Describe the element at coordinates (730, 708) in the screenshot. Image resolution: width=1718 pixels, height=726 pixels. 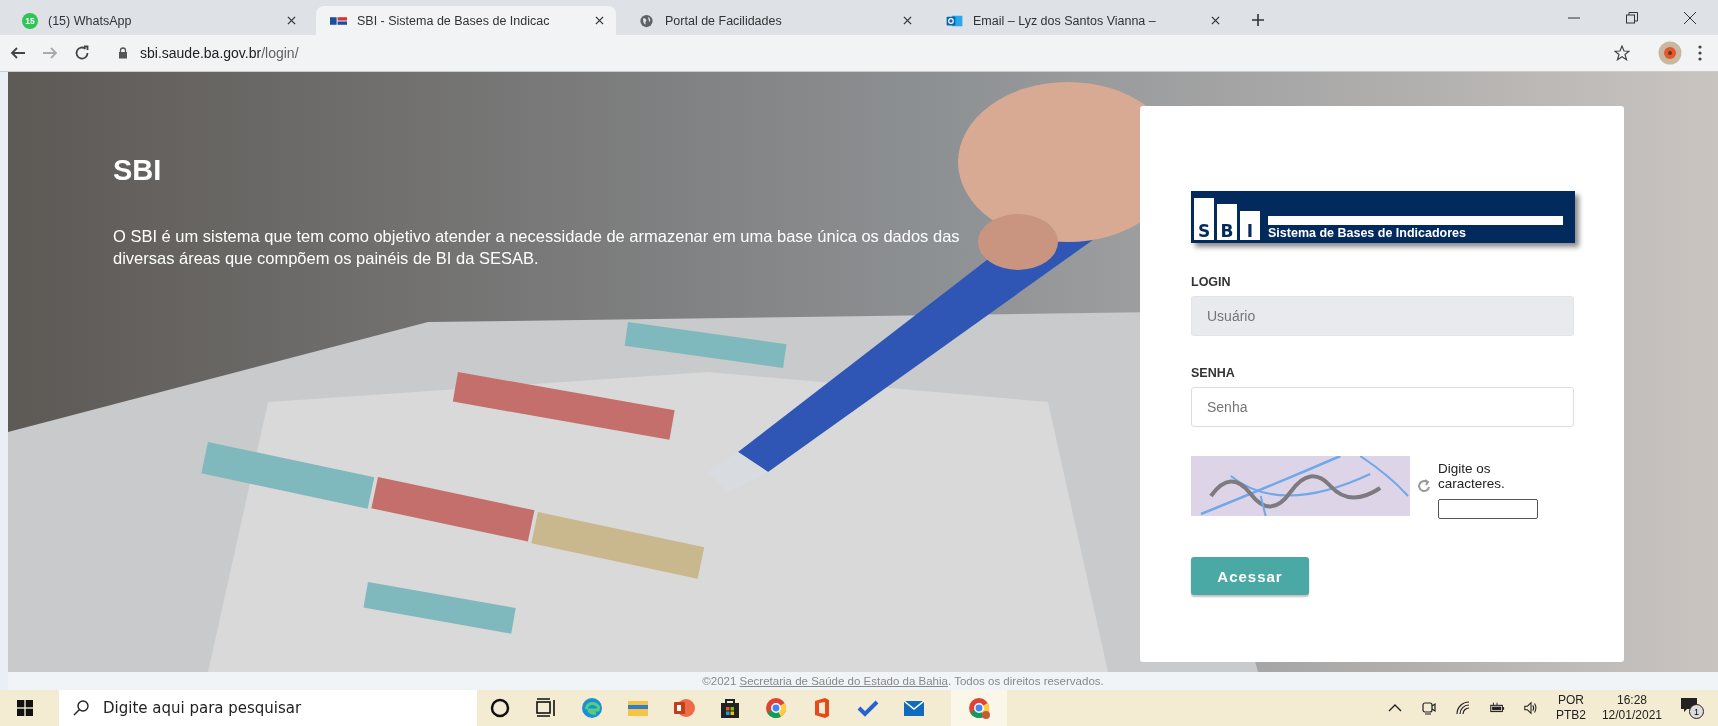
I see `shopping-bag-icon` at that location.